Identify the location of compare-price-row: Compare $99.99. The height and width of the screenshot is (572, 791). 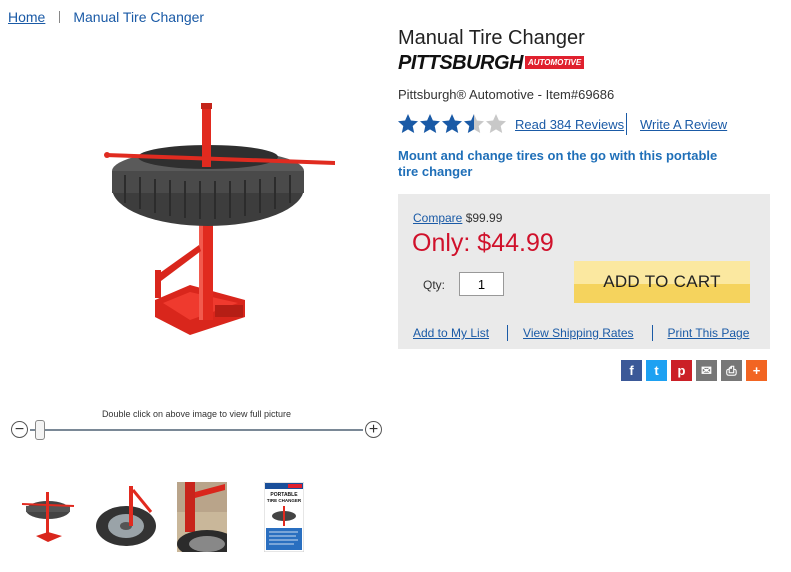
(457, 218).